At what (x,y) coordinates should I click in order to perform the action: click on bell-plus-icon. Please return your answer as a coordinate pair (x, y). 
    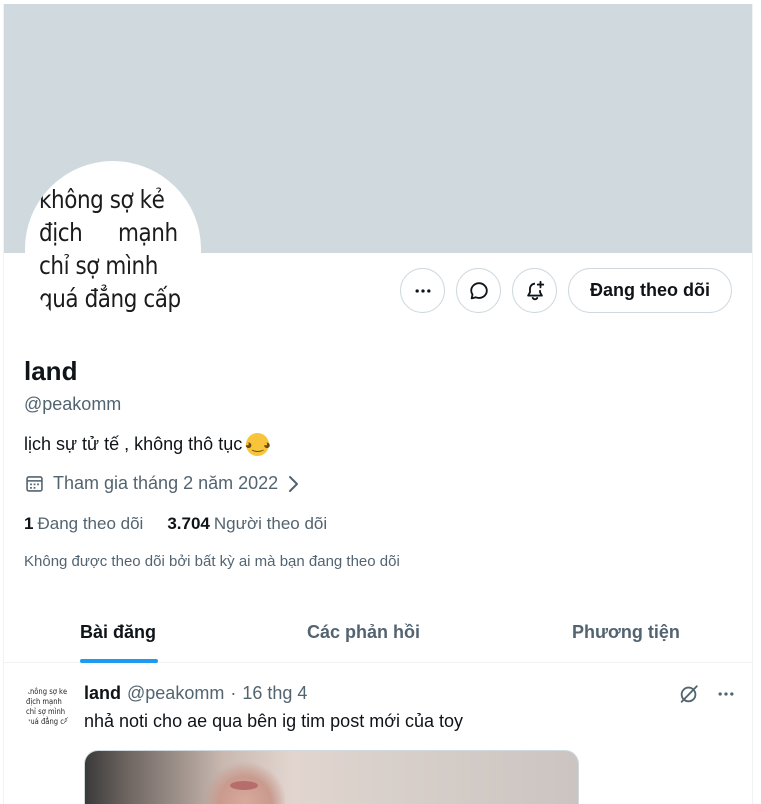
    Looking at the image, I should click on (535, 290).